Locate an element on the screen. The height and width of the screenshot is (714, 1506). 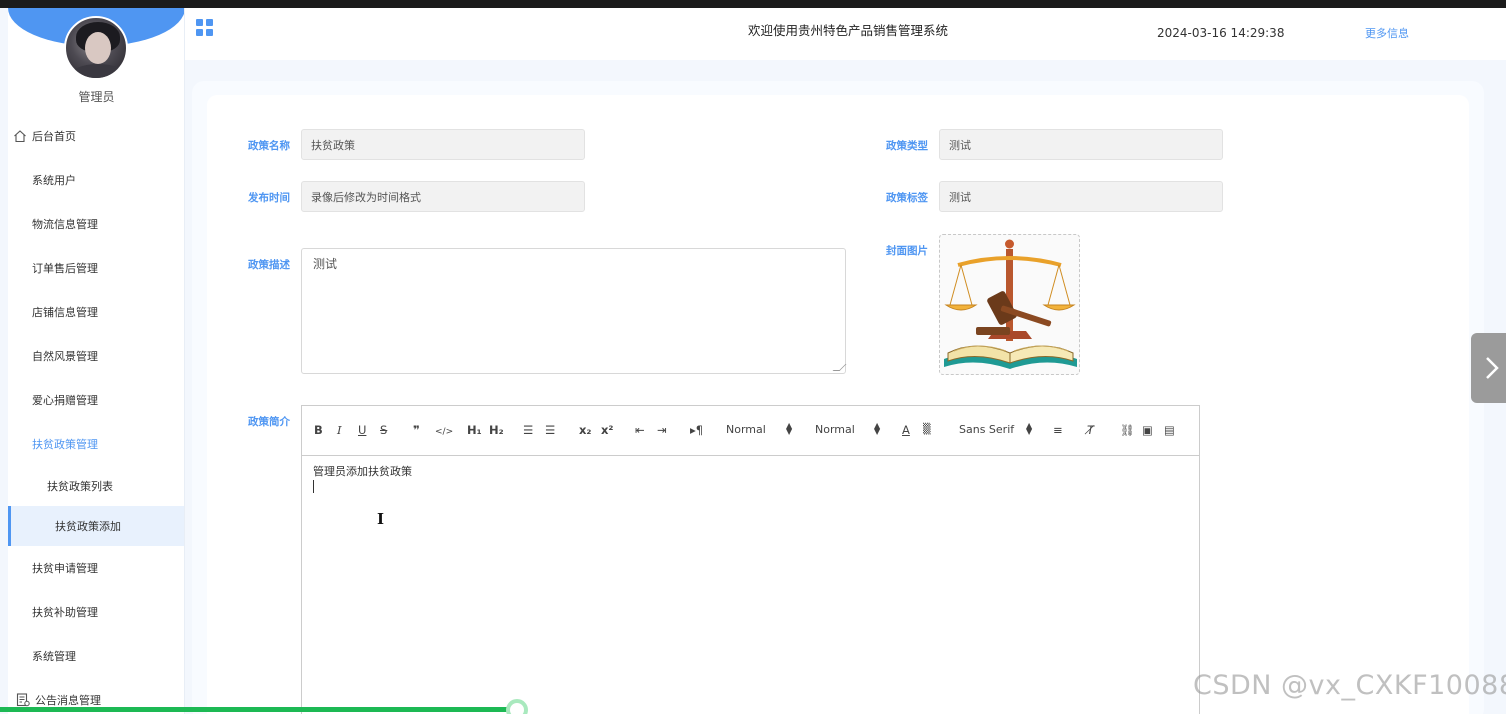
sidebar-item-poverty-policy: 扶贫政策管理 is located at coordinates (96, 444).